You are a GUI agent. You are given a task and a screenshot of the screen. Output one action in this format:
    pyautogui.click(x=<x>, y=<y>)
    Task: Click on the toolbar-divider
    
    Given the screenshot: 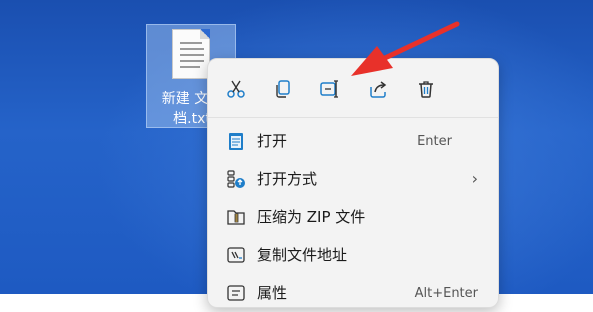 What is the action you would take?
    pyautogui.click(x=353, y=117)
    